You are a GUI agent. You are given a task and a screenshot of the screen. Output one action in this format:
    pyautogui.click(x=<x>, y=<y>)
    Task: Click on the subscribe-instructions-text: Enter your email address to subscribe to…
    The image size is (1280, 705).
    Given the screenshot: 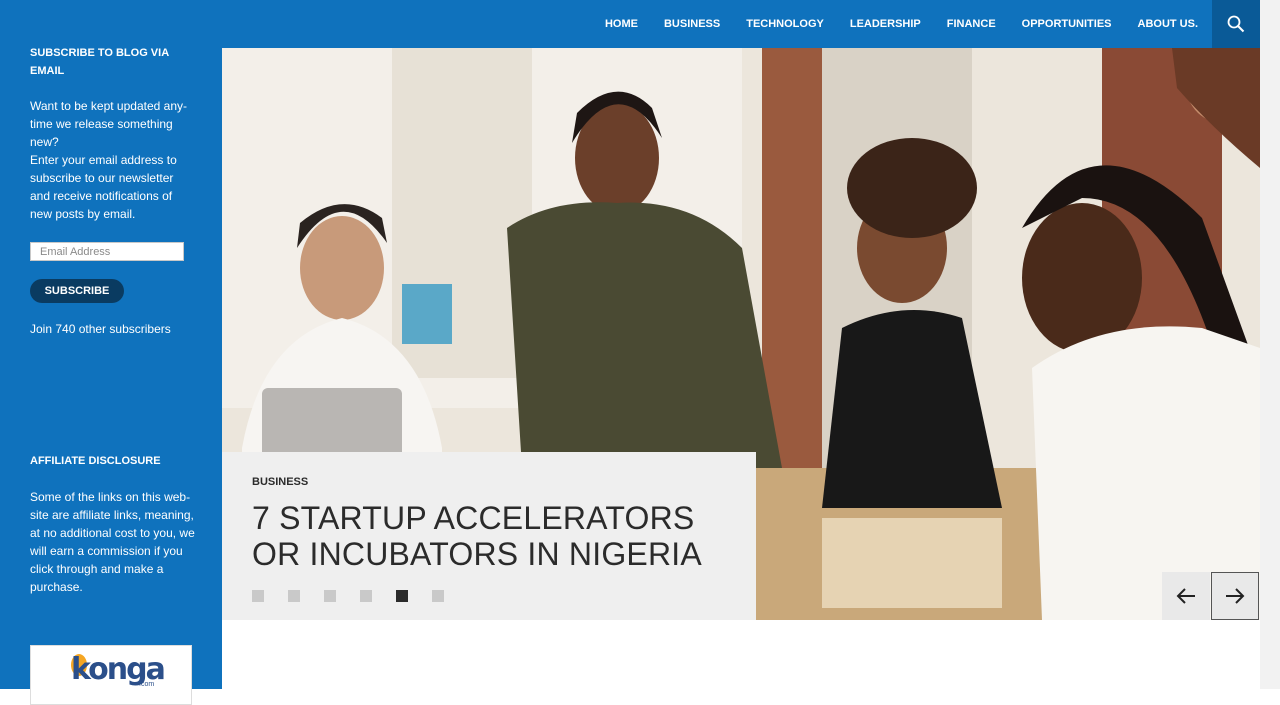 What is the action you would take?
    pyautogui.click(x=103, y=187)
    